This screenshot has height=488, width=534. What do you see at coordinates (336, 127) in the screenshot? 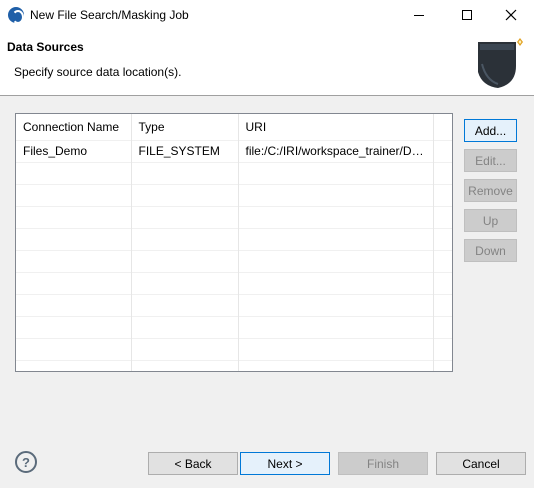
I see `column-header-uri: URI` at bounding box center [336, 127].